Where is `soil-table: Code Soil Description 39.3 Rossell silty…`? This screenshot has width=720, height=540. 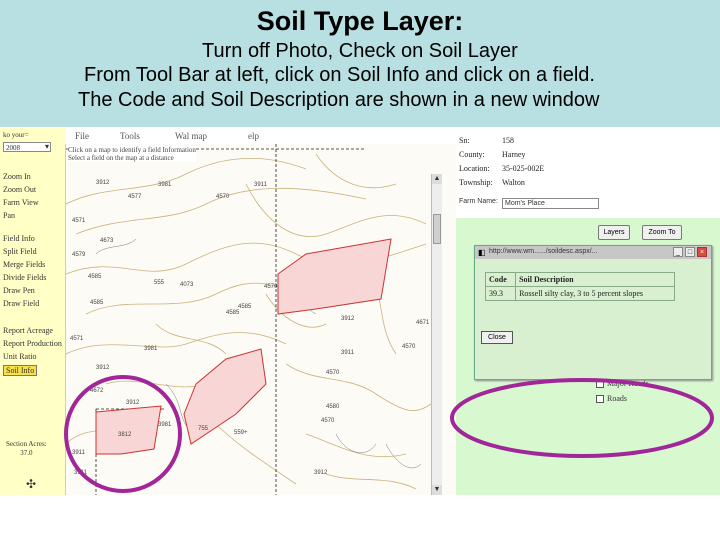 soil-table: Code Soil Description 39.3 Rossell silty… is located at coordinates (579, 286).